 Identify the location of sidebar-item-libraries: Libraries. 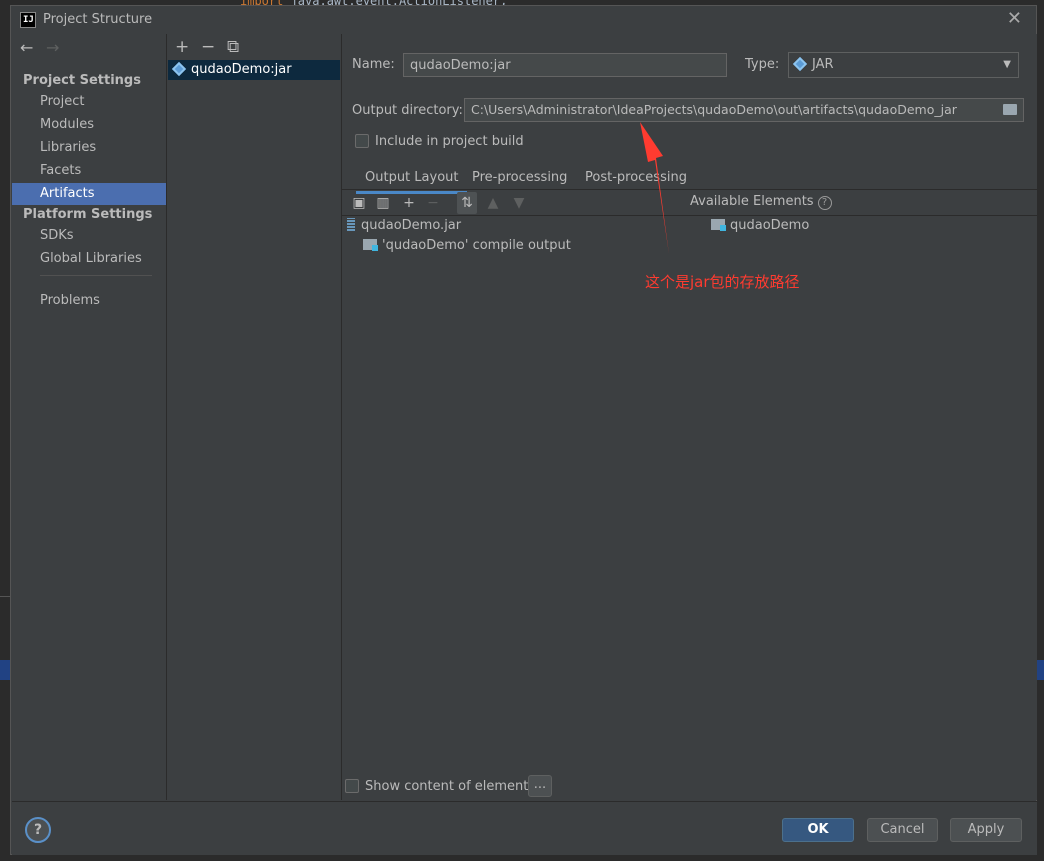
(89, 148).